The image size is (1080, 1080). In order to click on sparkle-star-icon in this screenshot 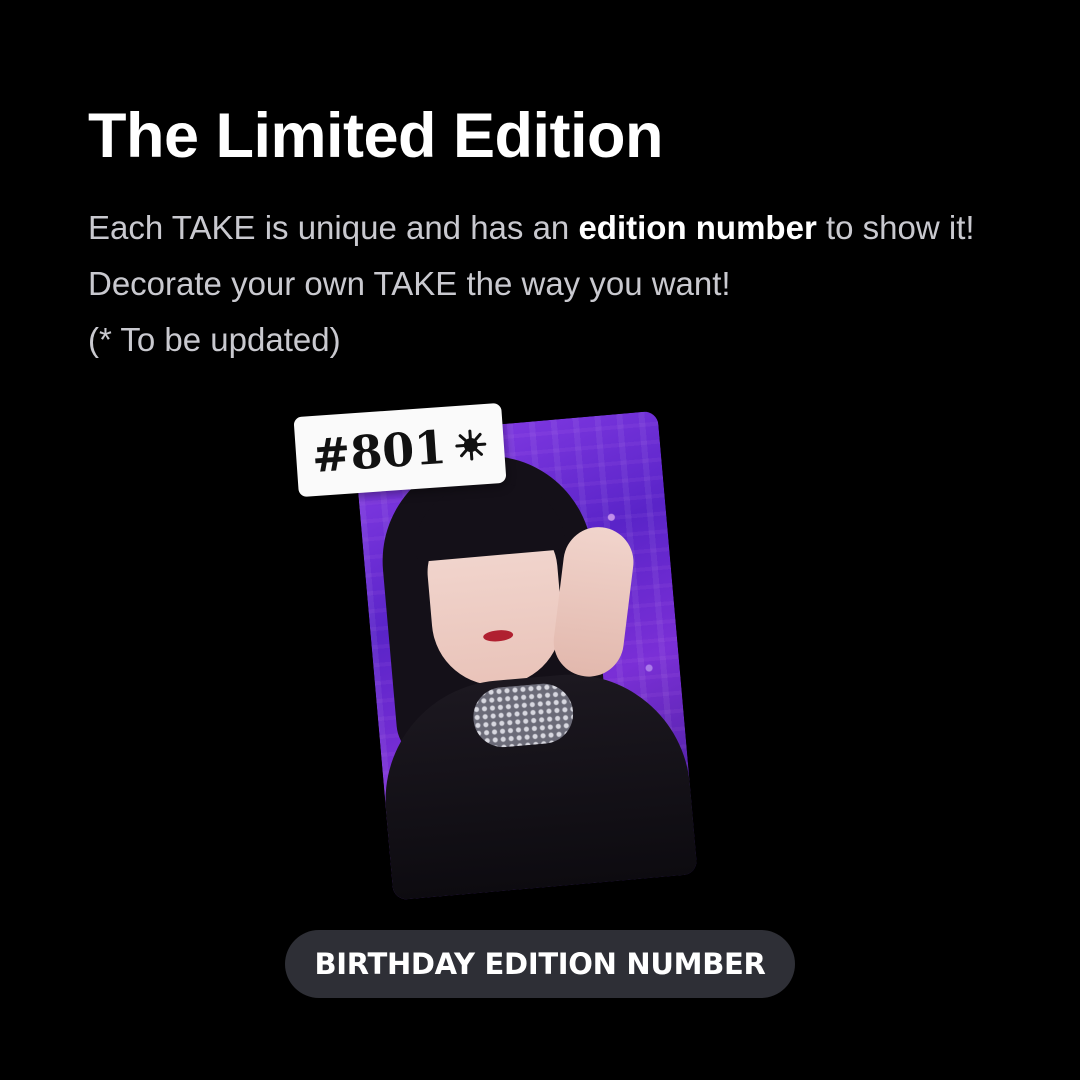, I will do `click(471, 445)`.